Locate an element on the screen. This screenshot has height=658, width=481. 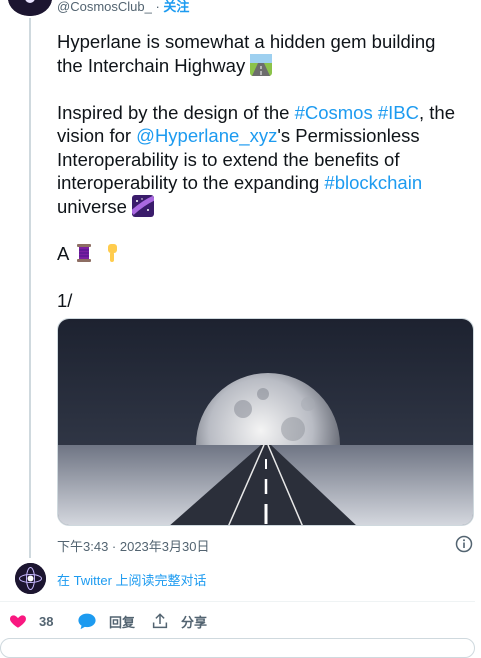
author-handle: @CosmosClub_ is located at coordinates (104, 7).